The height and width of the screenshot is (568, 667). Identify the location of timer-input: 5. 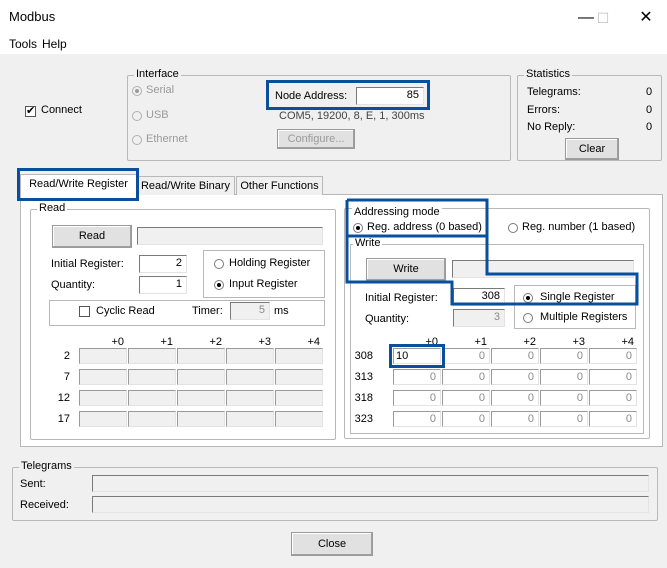
(250, 311).